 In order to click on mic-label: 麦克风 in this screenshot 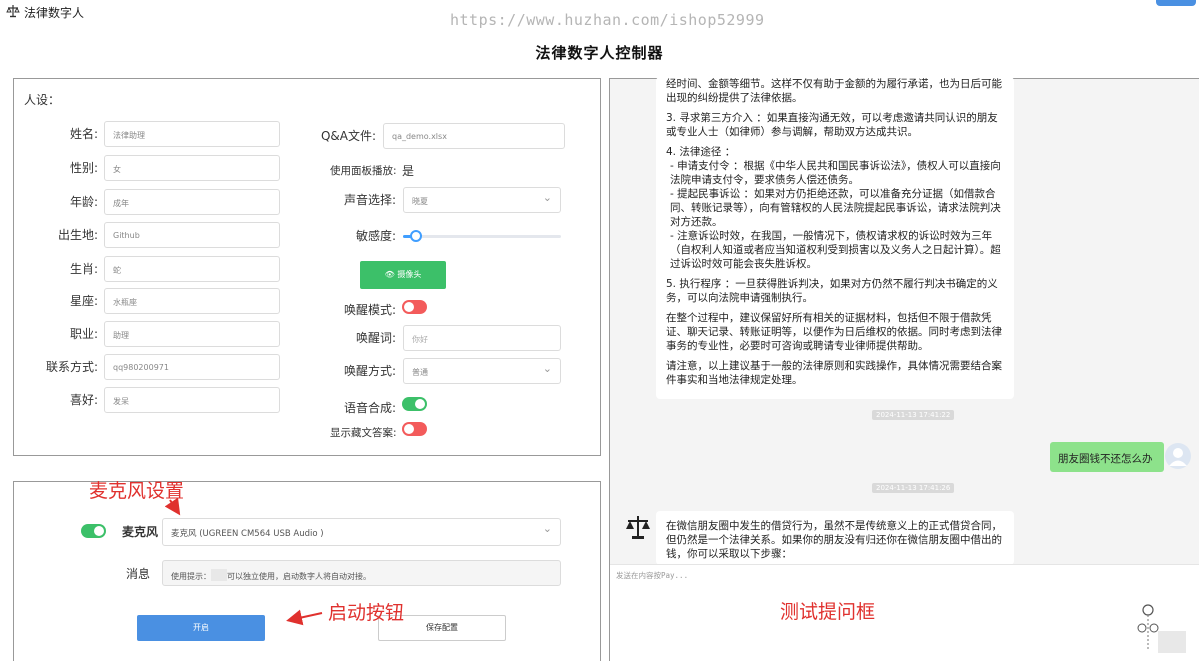, I will do `click(140, 532)`.